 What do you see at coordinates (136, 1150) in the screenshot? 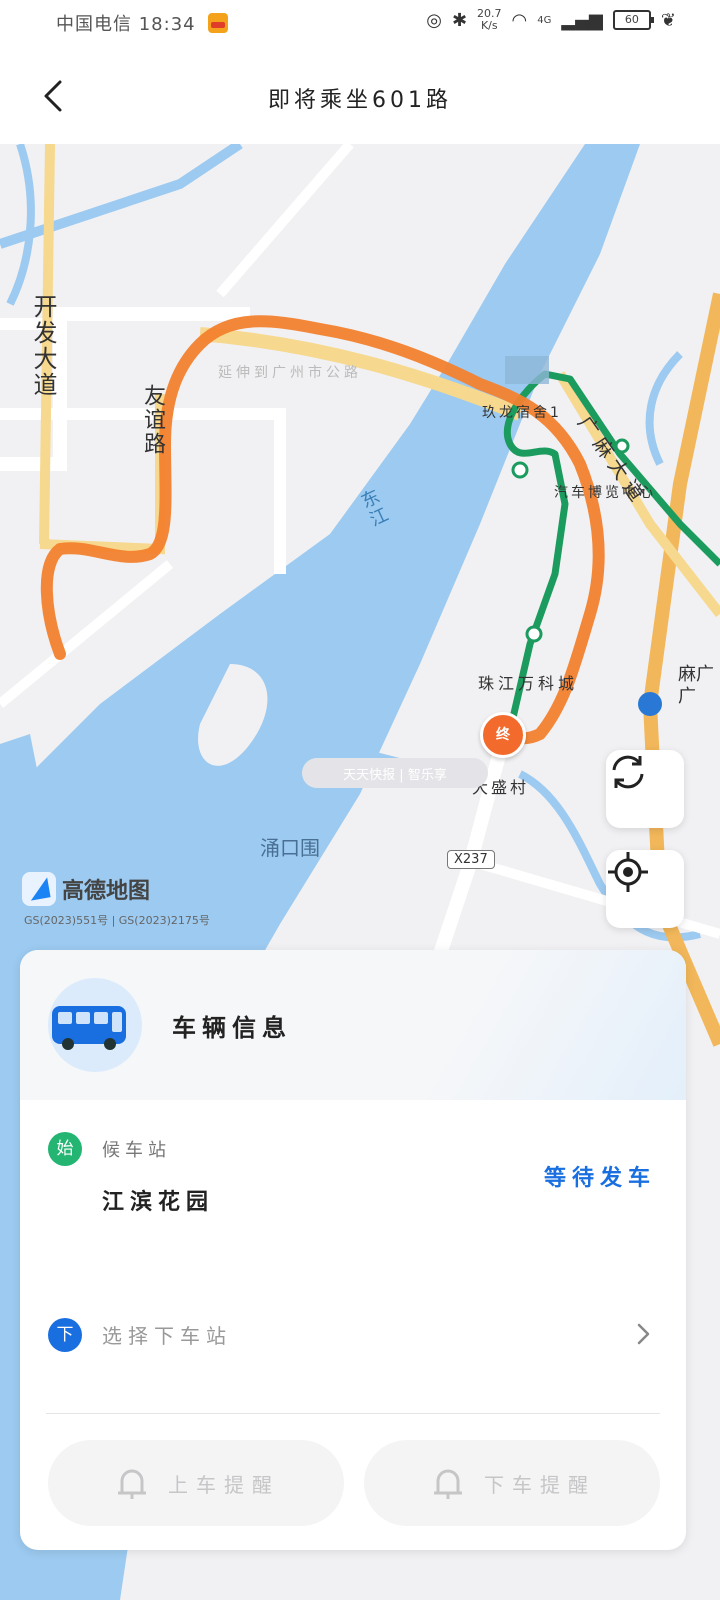
I see `waiting-station-label: 候车站` at bounding box center [136, 1150].